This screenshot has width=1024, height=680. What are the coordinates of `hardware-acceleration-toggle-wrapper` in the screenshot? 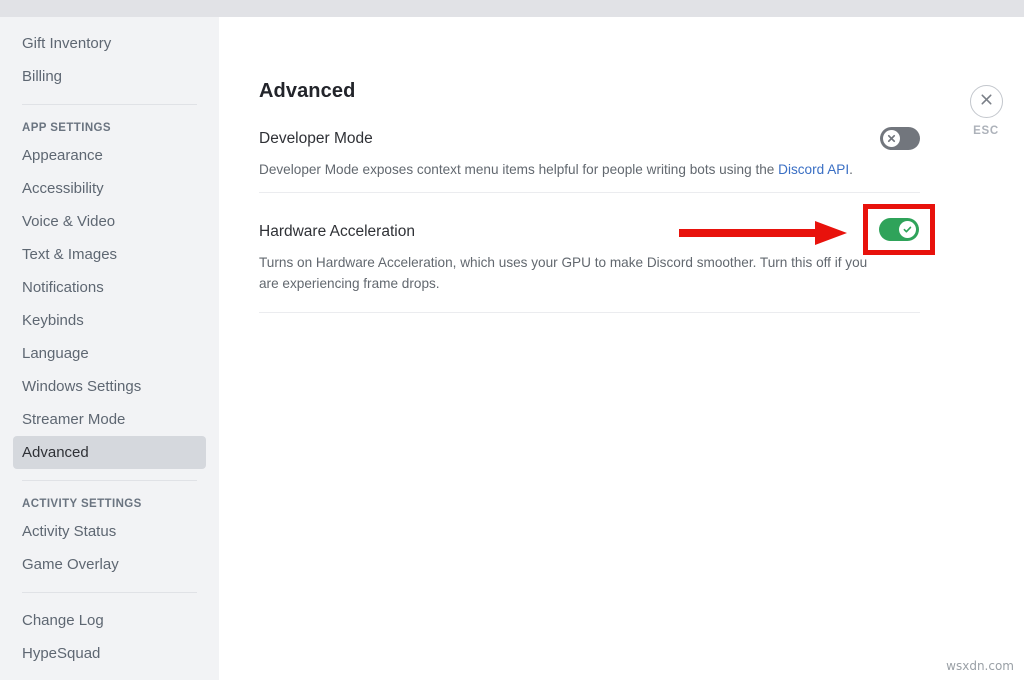 It's located at (899, 229).